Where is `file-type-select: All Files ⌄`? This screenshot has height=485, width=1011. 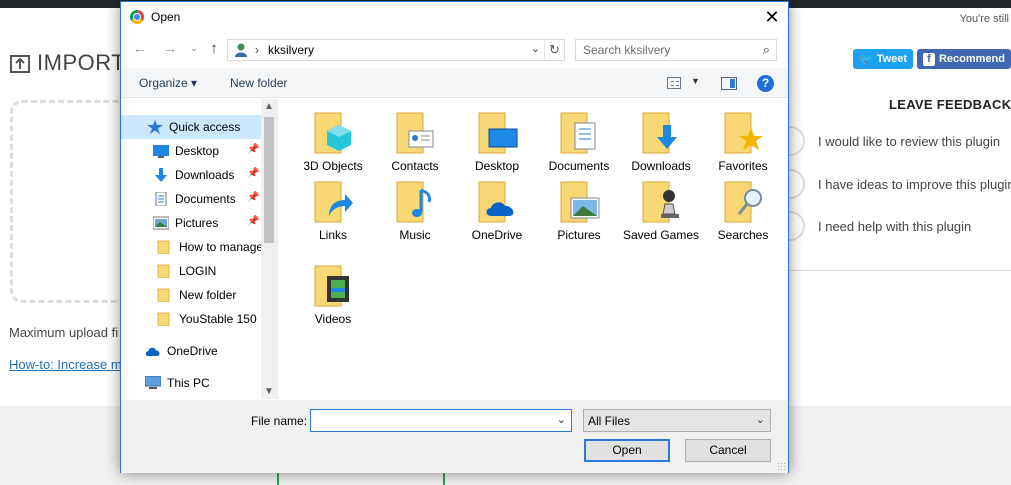 file-type-select: All Files ⌄ is located at coordinates (677, 420).